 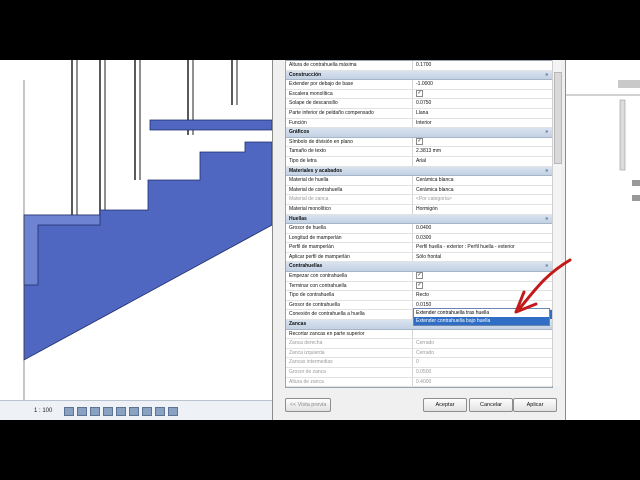 What do you see at coordinates (82, 411) in the screenshot?
I see `visual-style-icon` at bounding box center [82, 411].